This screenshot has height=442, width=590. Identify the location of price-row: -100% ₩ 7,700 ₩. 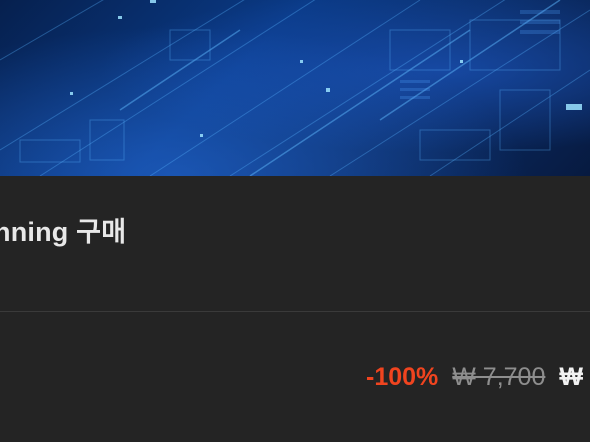
(474, 377).